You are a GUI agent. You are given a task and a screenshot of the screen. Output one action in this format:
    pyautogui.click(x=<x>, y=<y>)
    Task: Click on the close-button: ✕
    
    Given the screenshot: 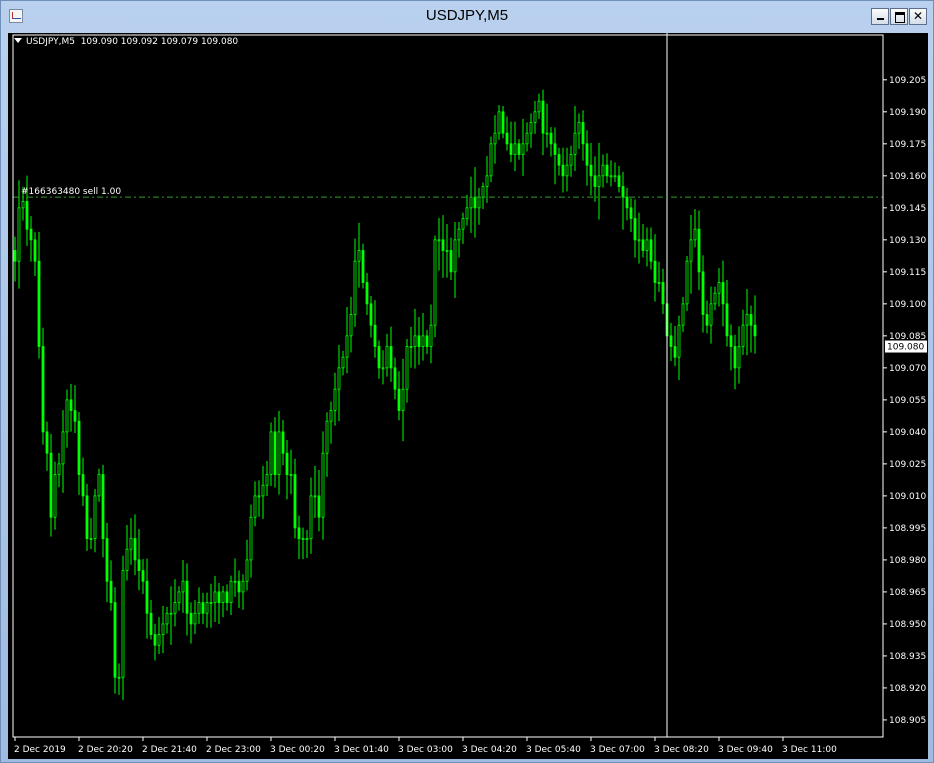 What is the action you would take?
    pyautogui.click(x=918, y=16)
    